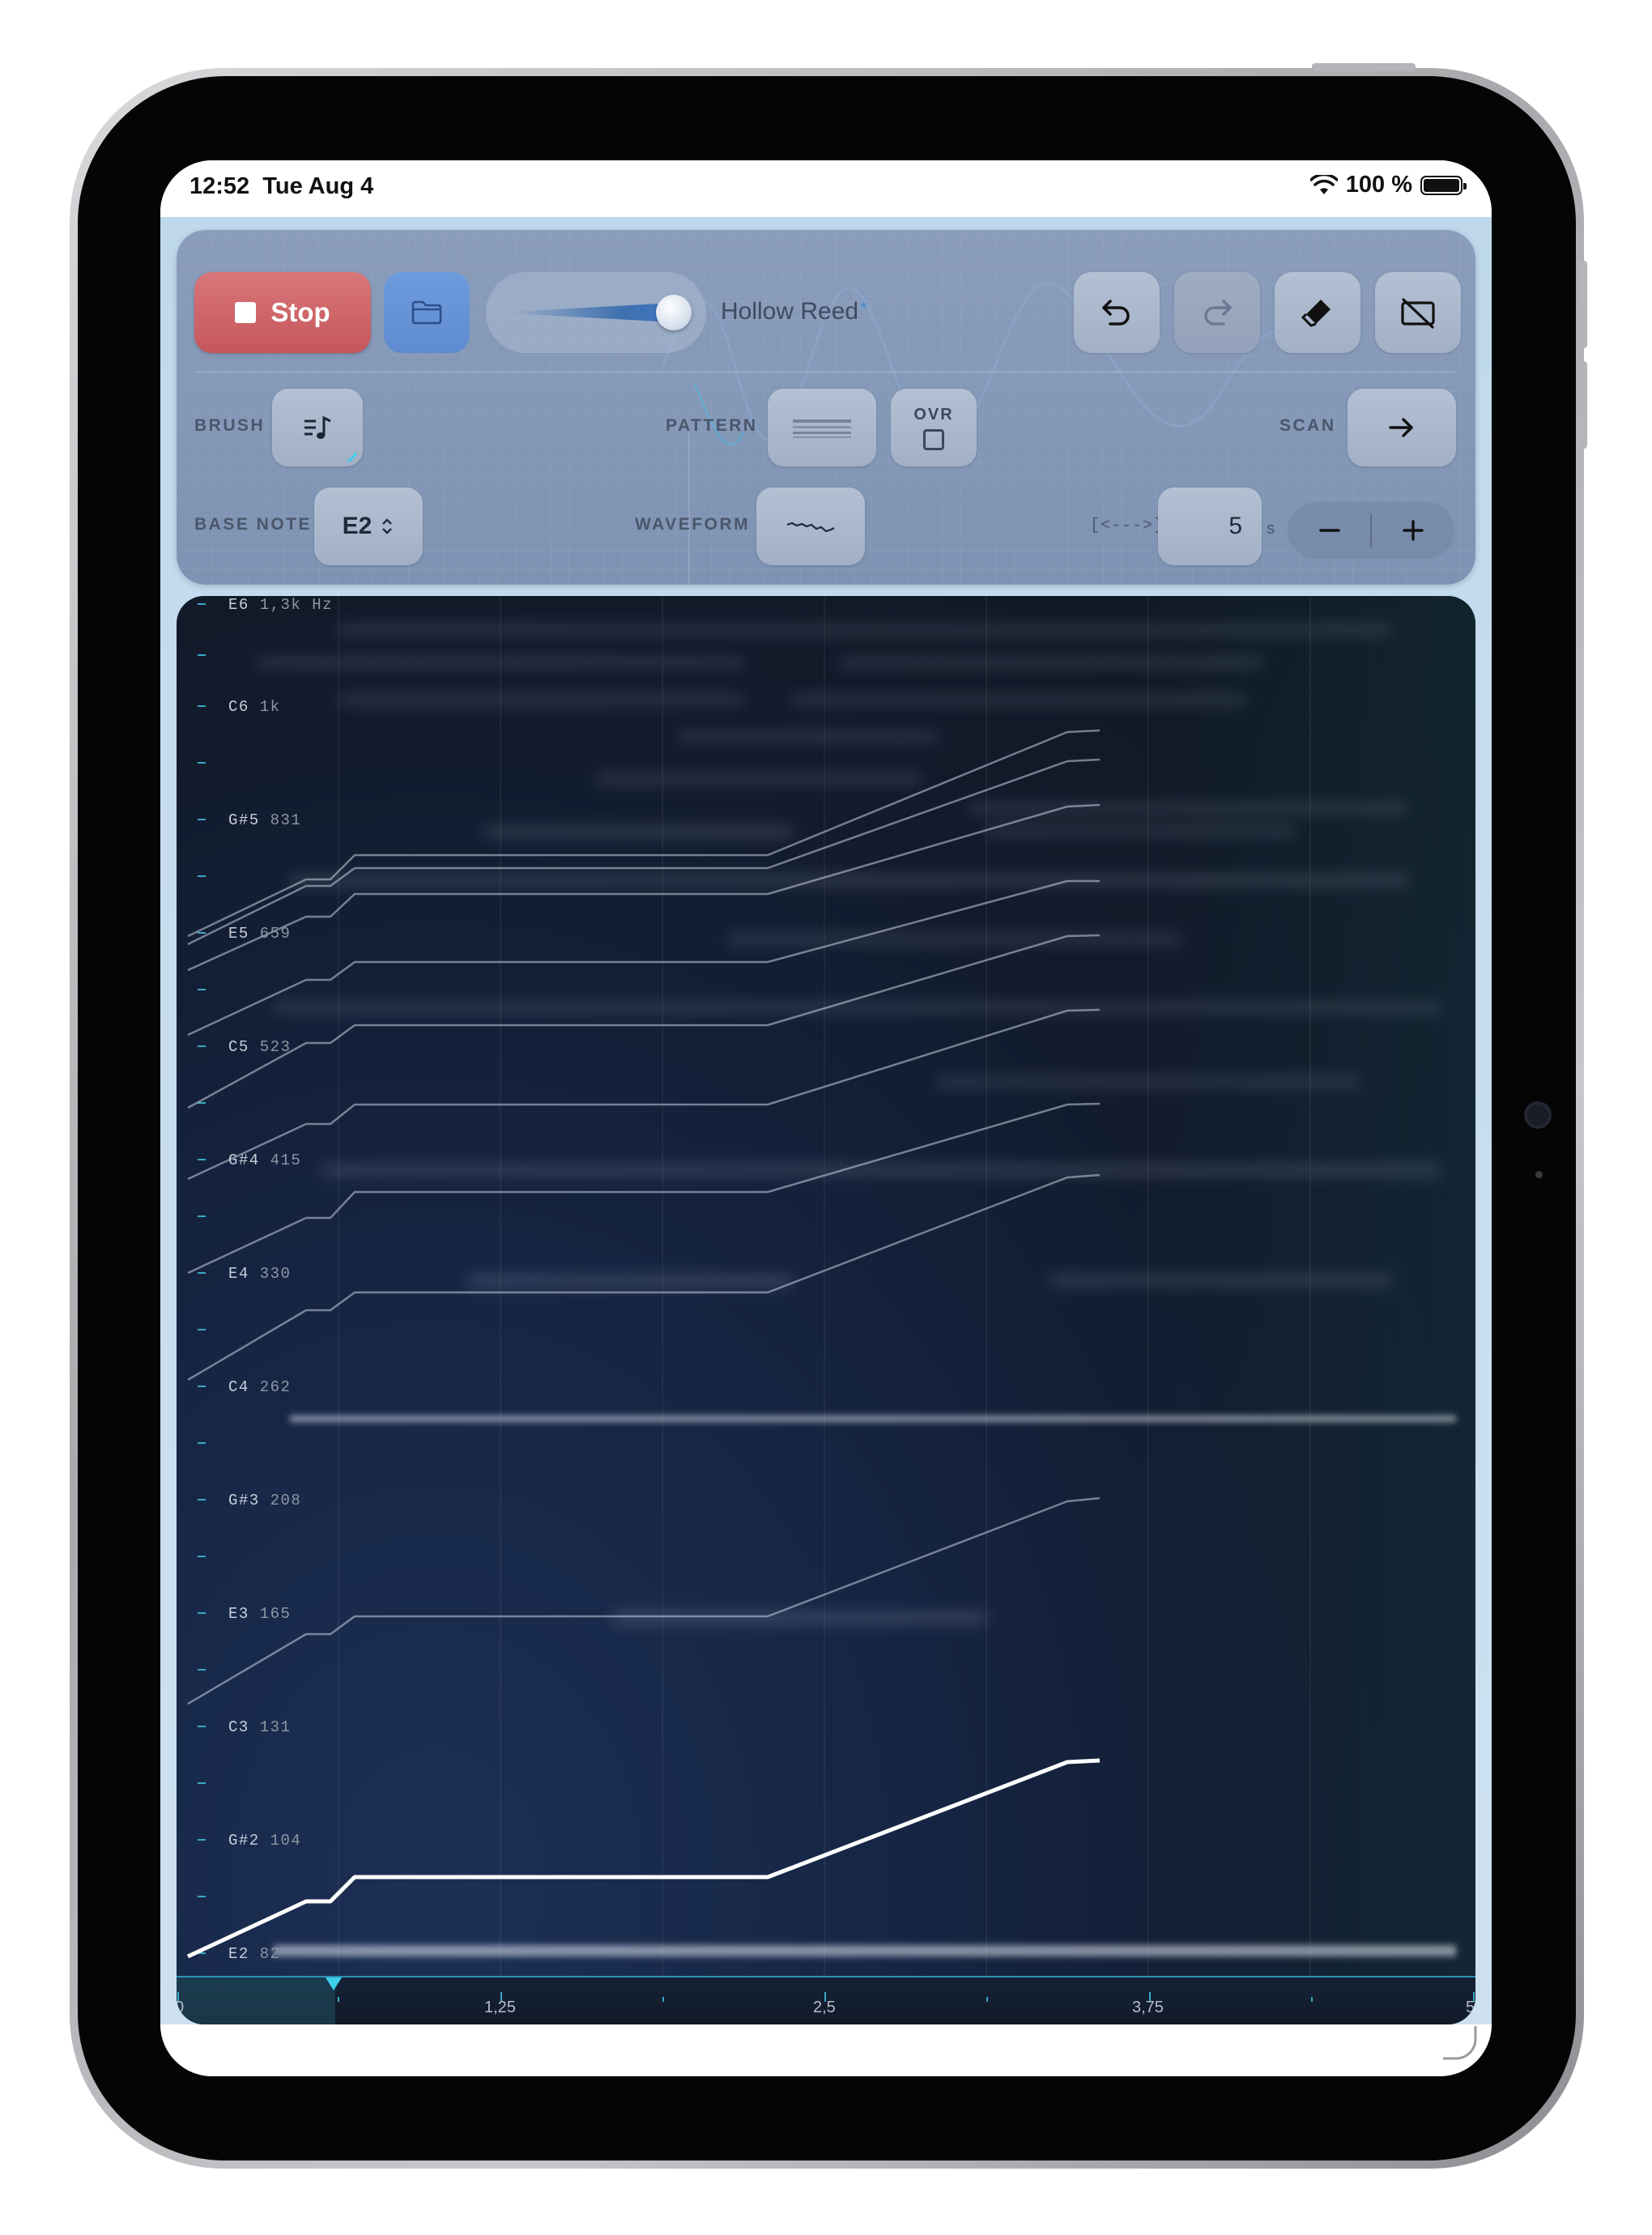 This screenshot has width=1652, height=2235. I want to click on note-c6: C6, so click(238, 707).